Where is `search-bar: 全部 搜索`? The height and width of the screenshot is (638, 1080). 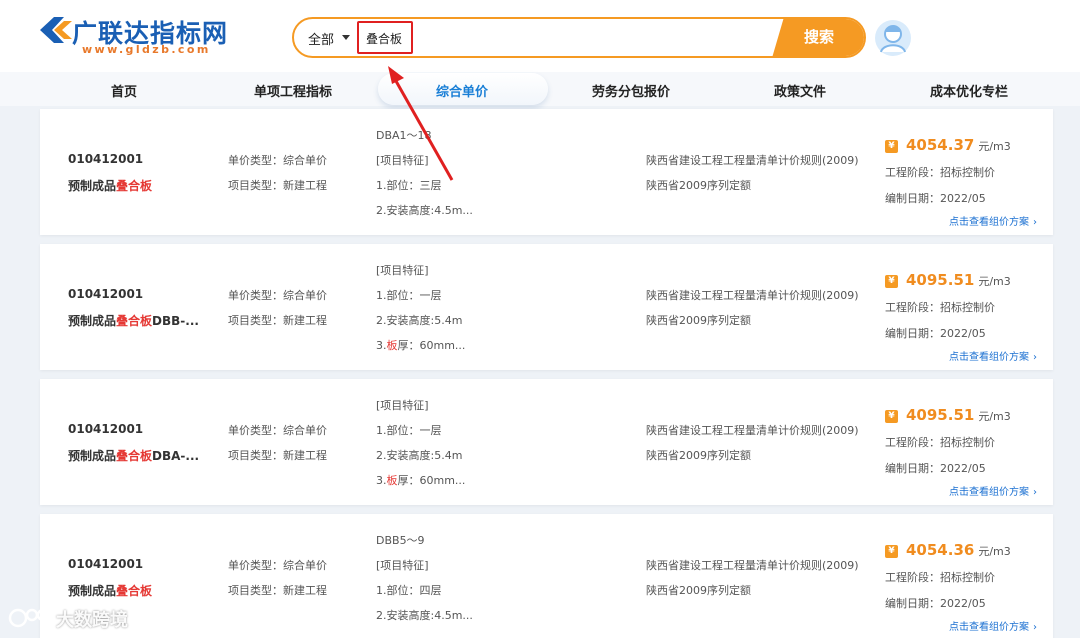 search-bar: 全部 搜索 is located at coordinates (579, 37).